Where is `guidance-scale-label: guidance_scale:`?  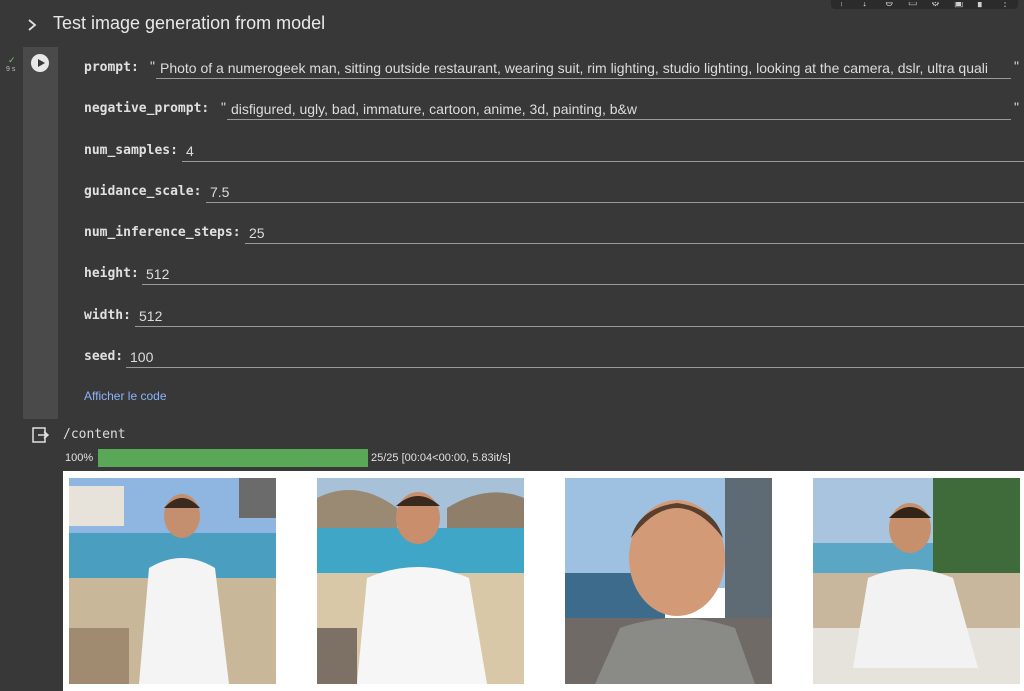
guidance-scale-label: guidance_scale: is located at coordinates (143, 191).